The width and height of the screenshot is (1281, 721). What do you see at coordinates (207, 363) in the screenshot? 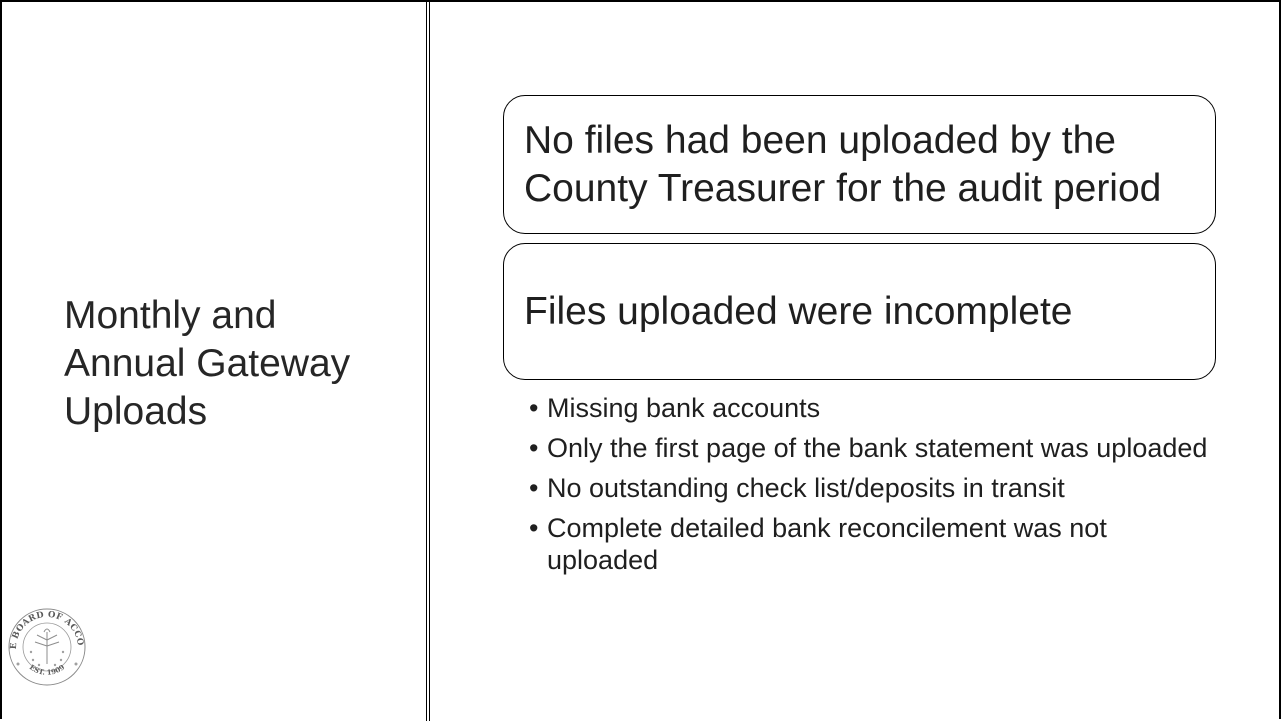
I see `title-line-2: Annual Gateway` at bounding box center [207, 363].